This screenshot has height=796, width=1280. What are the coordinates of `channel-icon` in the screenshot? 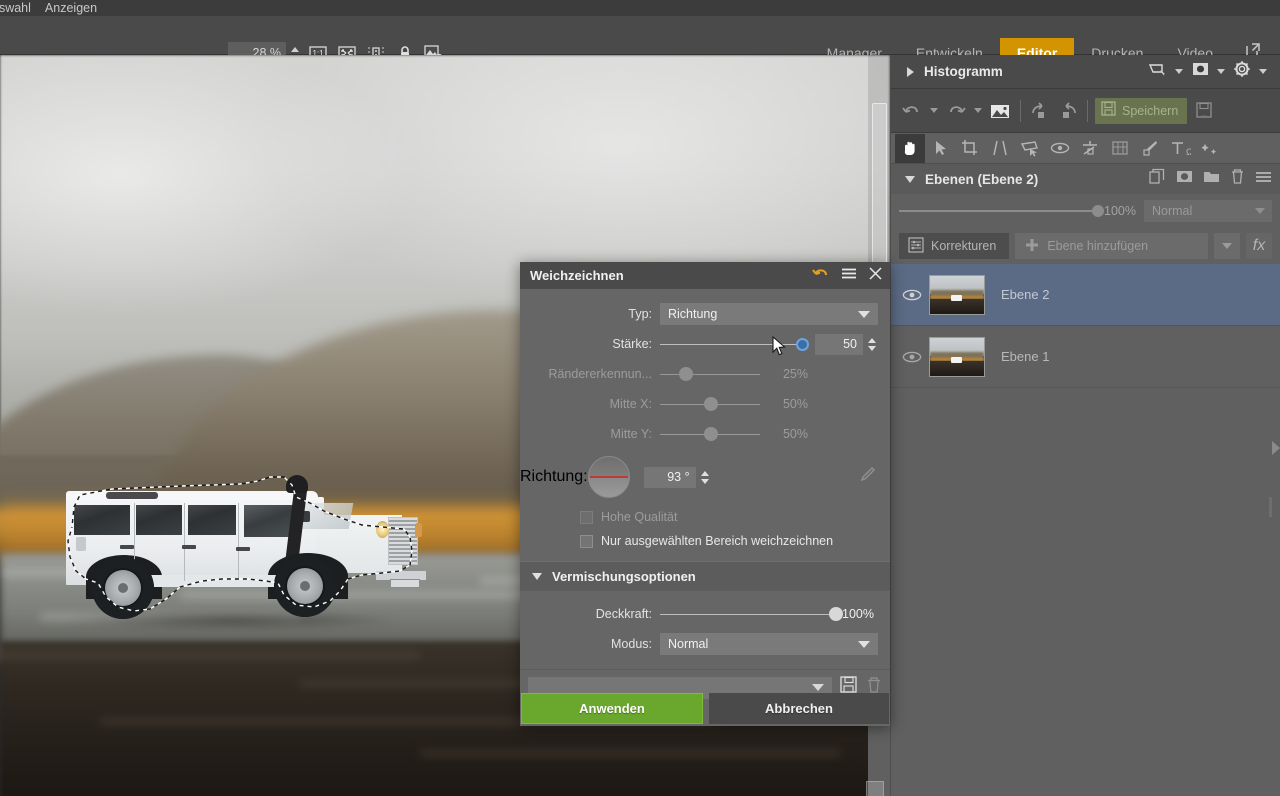 It's located at (1200, 71).